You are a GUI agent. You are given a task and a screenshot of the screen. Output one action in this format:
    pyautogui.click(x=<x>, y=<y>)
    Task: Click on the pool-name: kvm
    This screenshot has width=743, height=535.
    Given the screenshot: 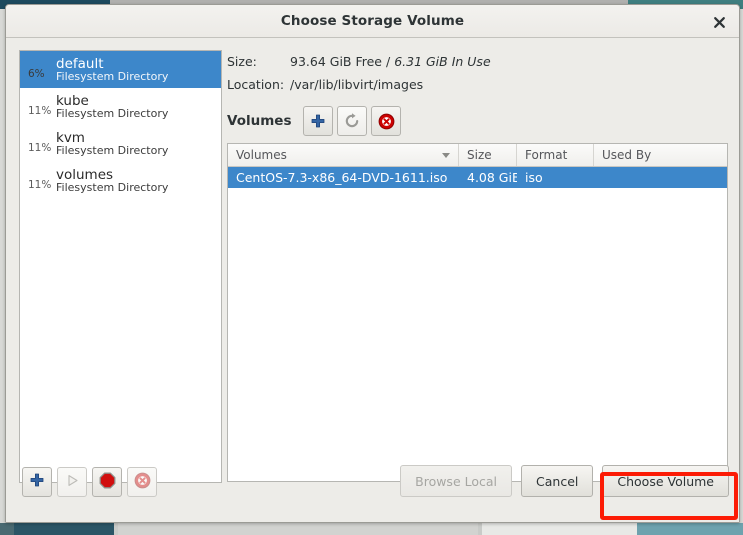 What is the action you would take?
    pyautogui.click(x=70, y=137)
    